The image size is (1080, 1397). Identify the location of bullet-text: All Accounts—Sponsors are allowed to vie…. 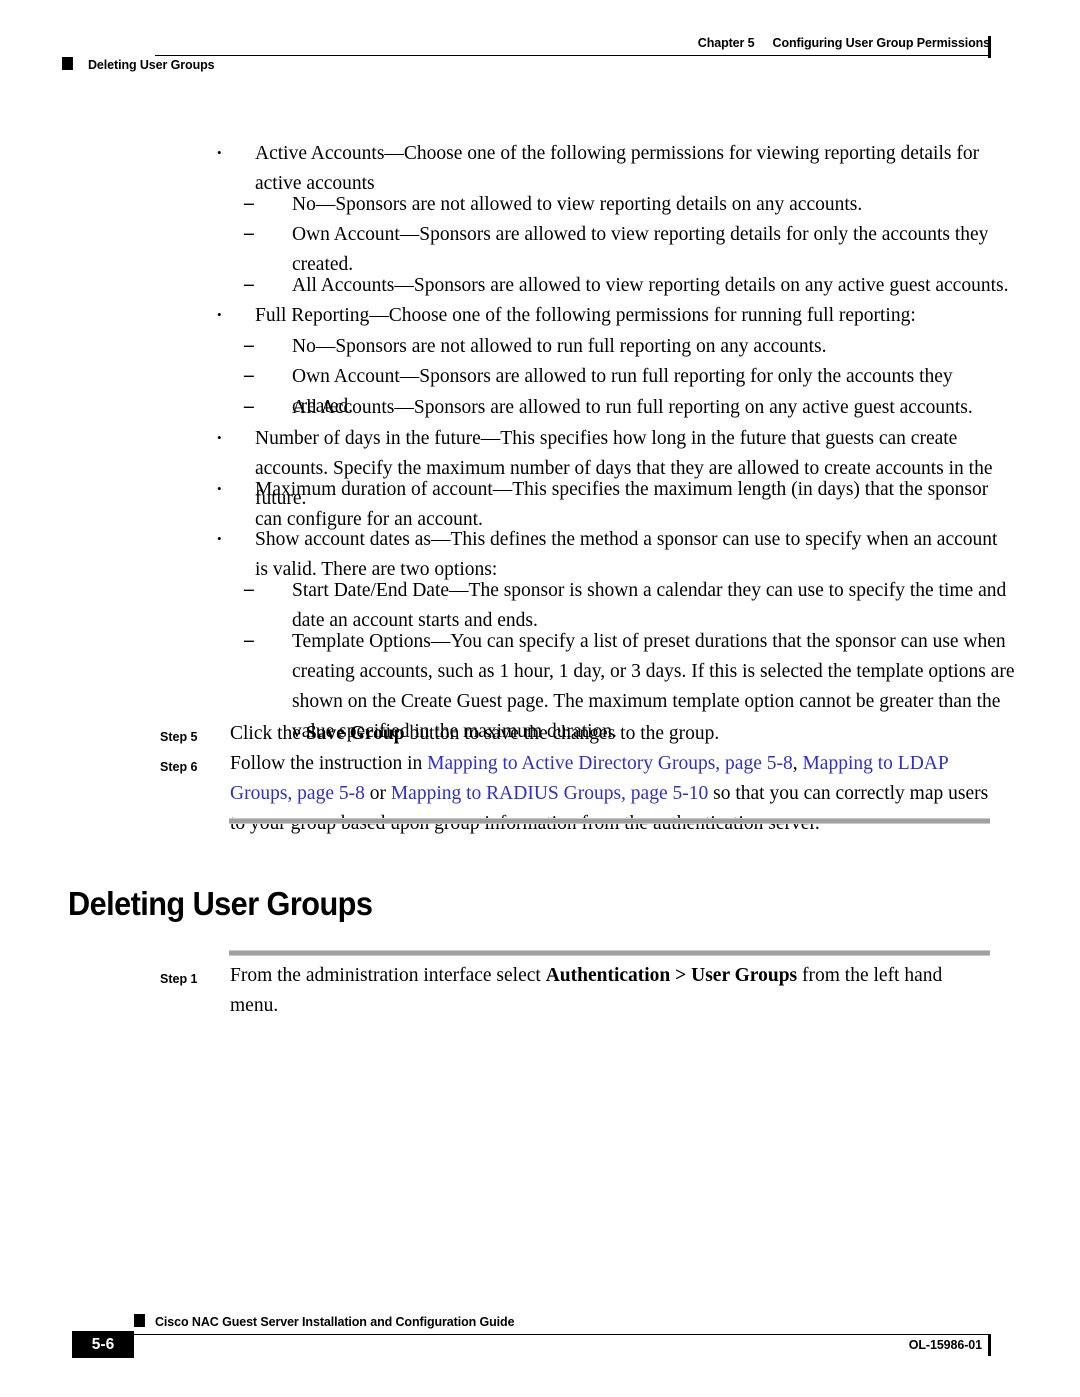
(650, 285).